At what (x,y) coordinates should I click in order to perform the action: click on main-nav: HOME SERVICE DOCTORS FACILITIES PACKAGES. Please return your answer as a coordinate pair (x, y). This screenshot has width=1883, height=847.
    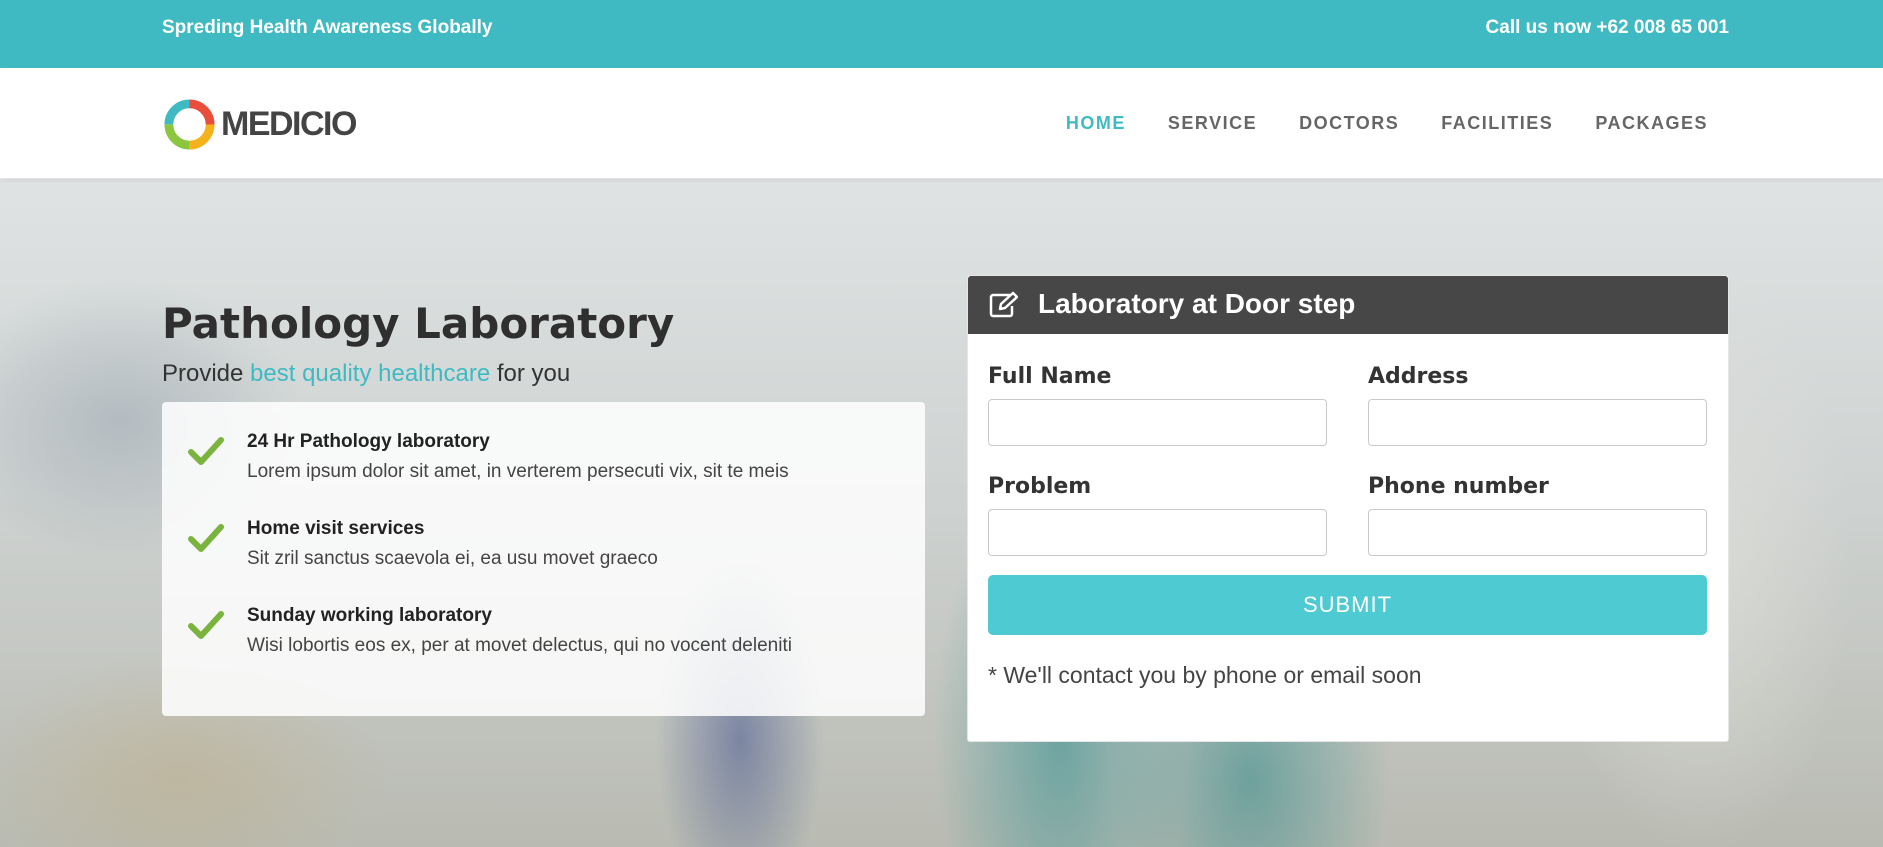
    Looking at the image, I should click on (1387, 123).